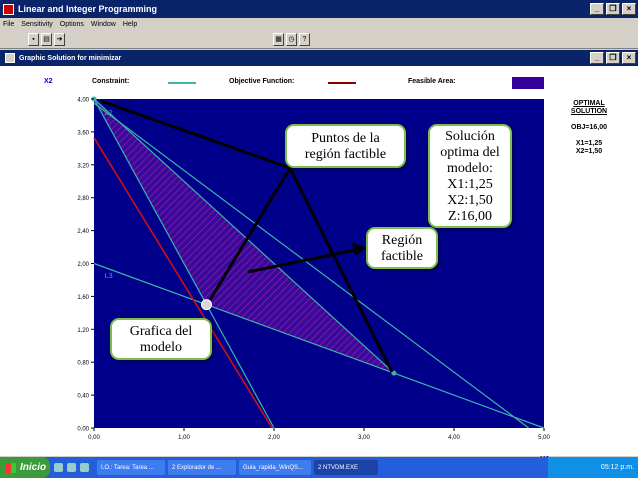 Image resolution: width=638 pixels, height=478 pixels. What do you see at coordinates (470, 136) in the screenshot?
I see `callout-solucion-line-1: Solución` at bounding box center [470, 136].